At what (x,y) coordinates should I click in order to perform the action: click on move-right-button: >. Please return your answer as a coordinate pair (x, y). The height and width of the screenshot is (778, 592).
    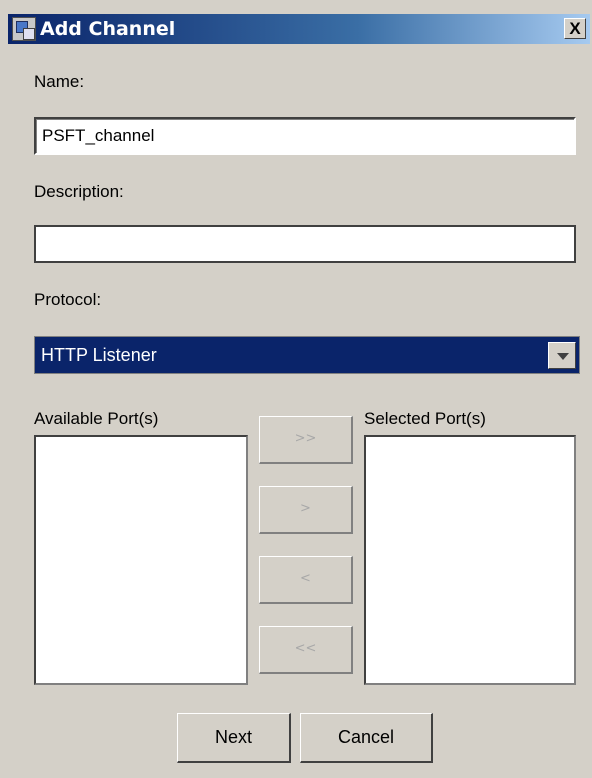
    Looking at the image, I should click on (306, 510).